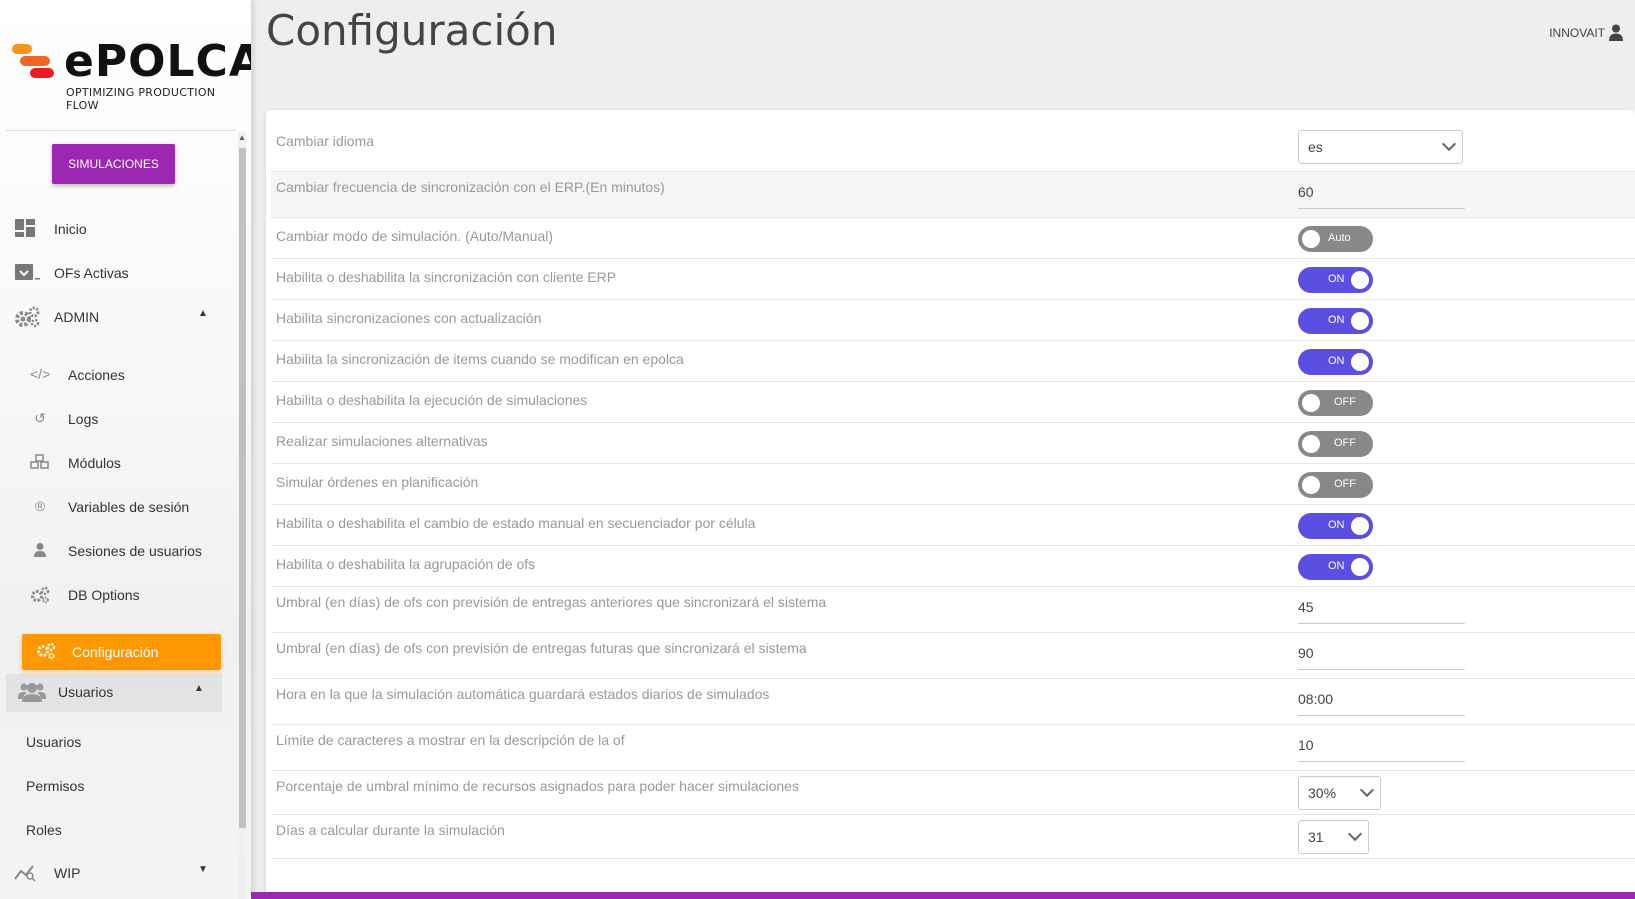 The image size is (1635, 899). Describe the element at coordinates (1577, 33) in the screenshot. I see `user-name: INNOVAIT` at that location.